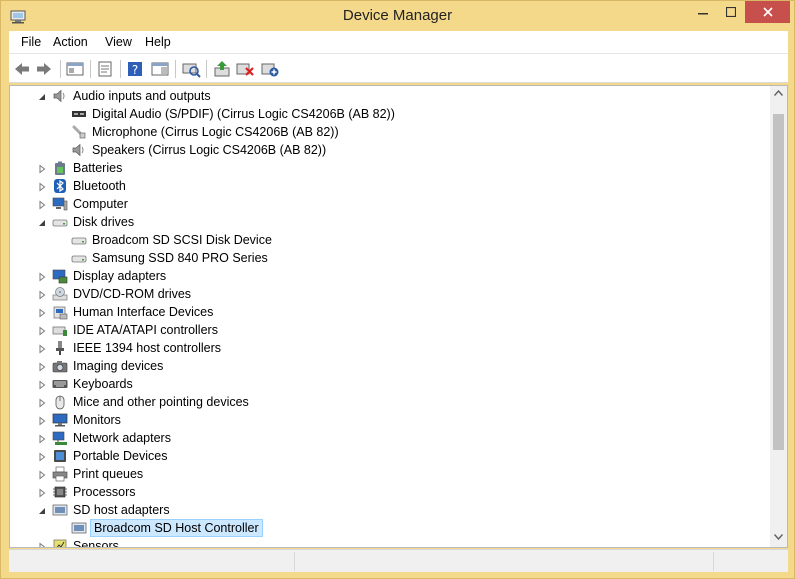  What do you see at coordinates (105, 69) in the screenshot?
I see `properties-icon` at bounding box center [105, 69].